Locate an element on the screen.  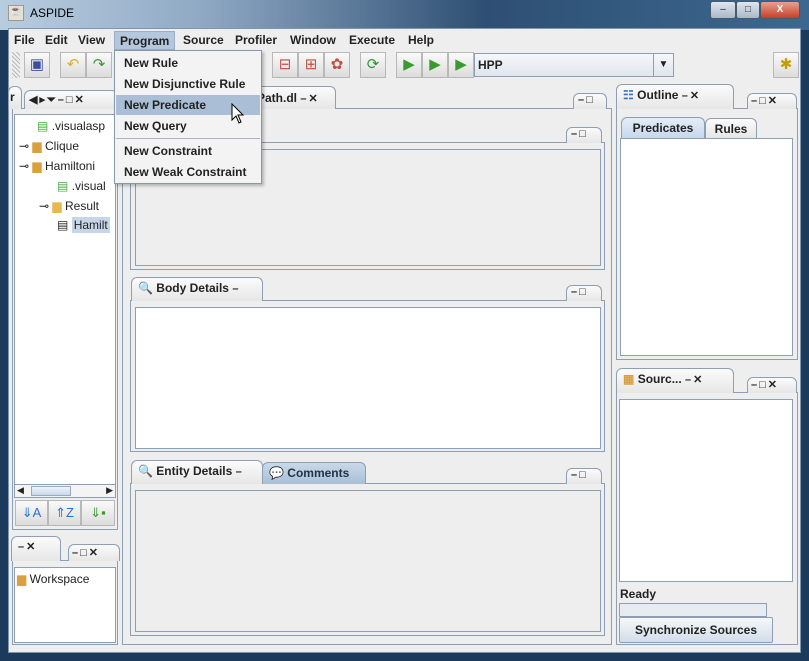
save-button: ▣ is located at coordinates (37, 65).